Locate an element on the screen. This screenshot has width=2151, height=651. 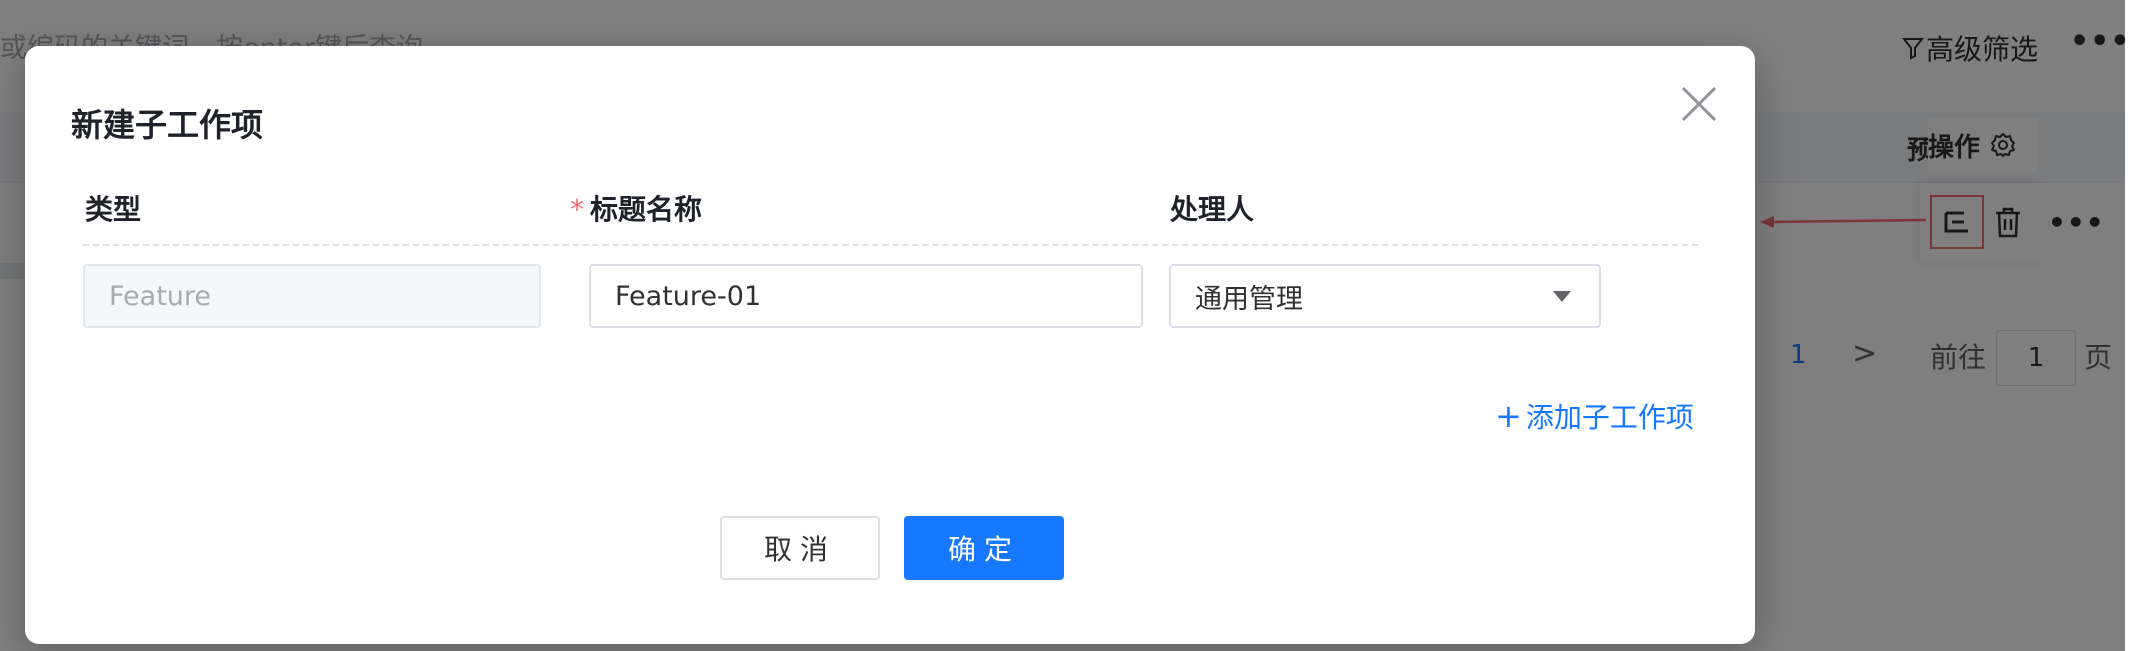
dialog-title: 新建子工作项 is located at coordinates (167, 125).